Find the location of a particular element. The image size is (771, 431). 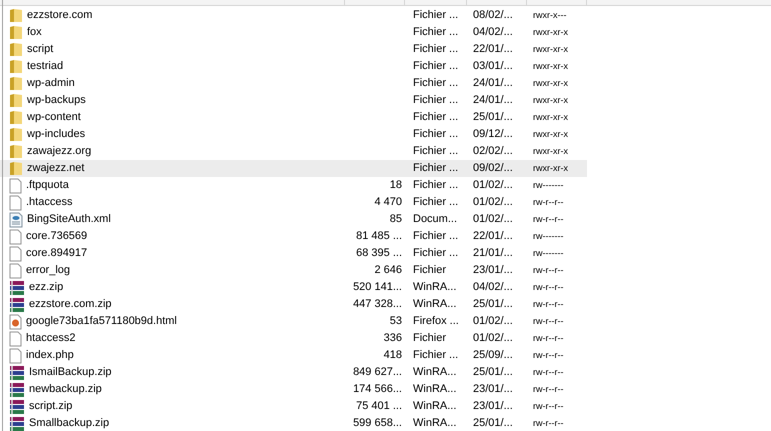

file-name: wp-backups is located at coordinates (56, 100).